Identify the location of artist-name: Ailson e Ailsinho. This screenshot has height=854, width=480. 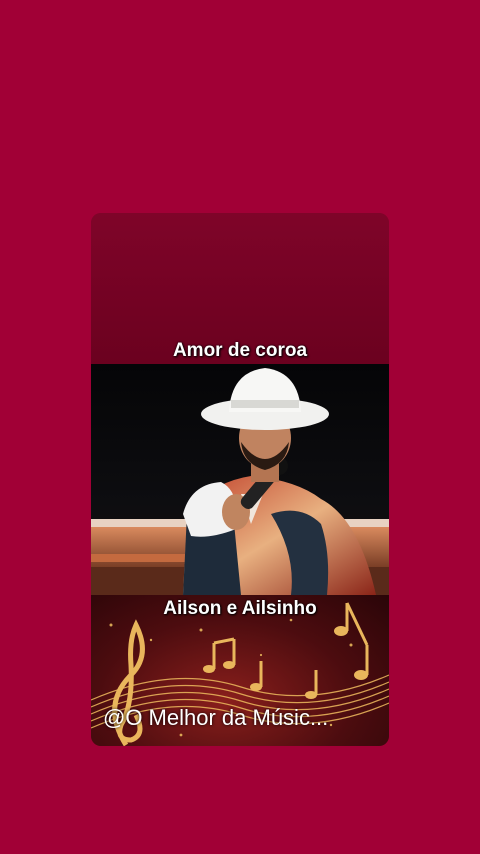
(240, 608).